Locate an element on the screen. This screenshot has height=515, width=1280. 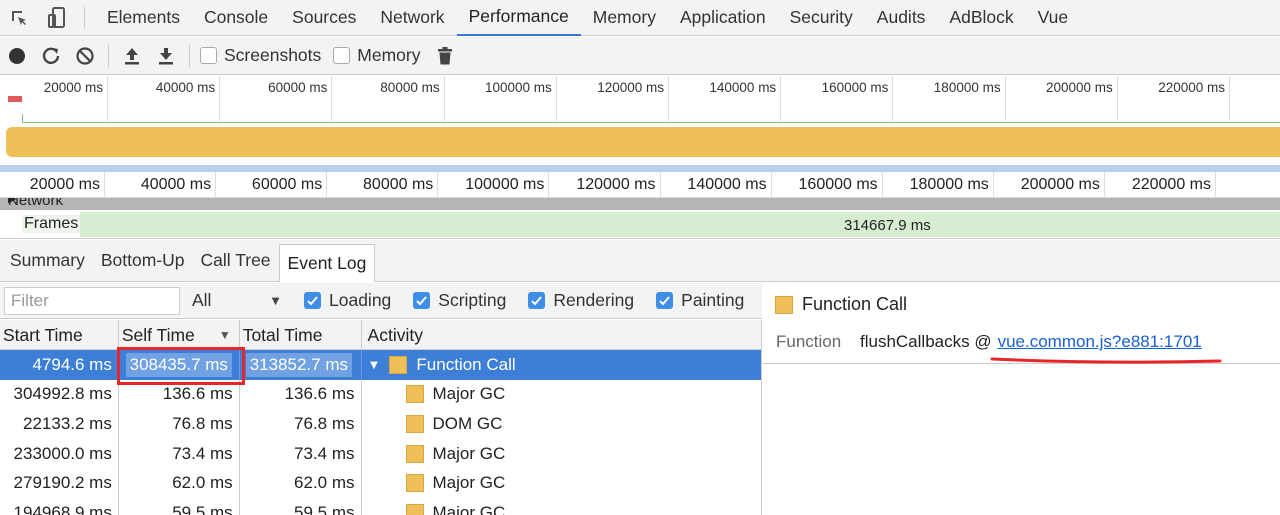
overview-selection is located at coordinates (640, 168).